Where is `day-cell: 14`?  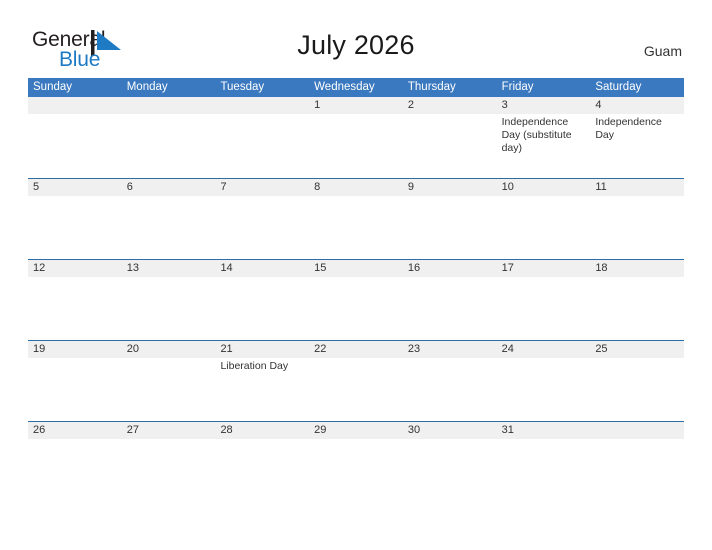
day-cell: 14 is located at coordinates (262, 300).